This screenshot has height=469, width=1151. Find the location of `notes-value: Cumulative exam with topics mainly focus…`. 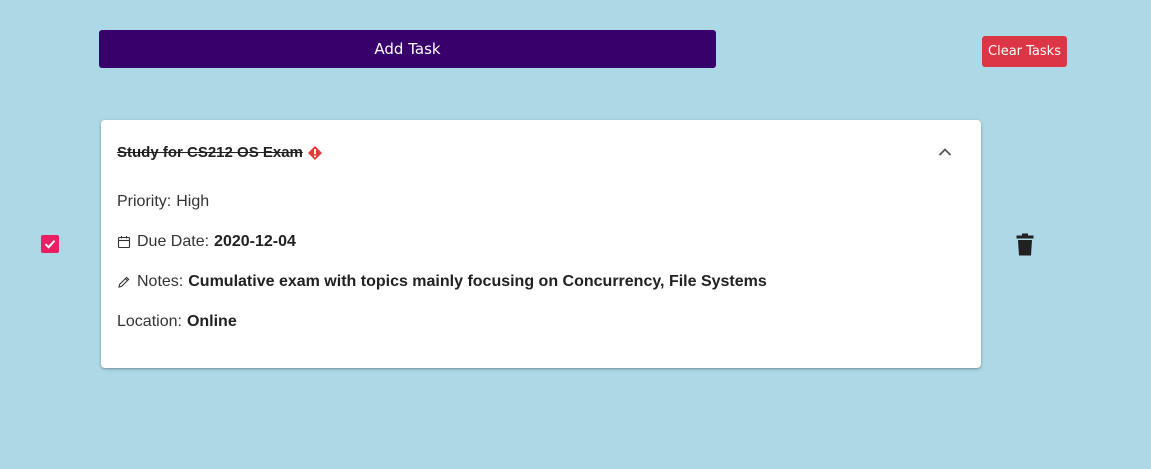

notes-value: Cumulative exam with topics mainly focus… is located at coordinates (477, 281).